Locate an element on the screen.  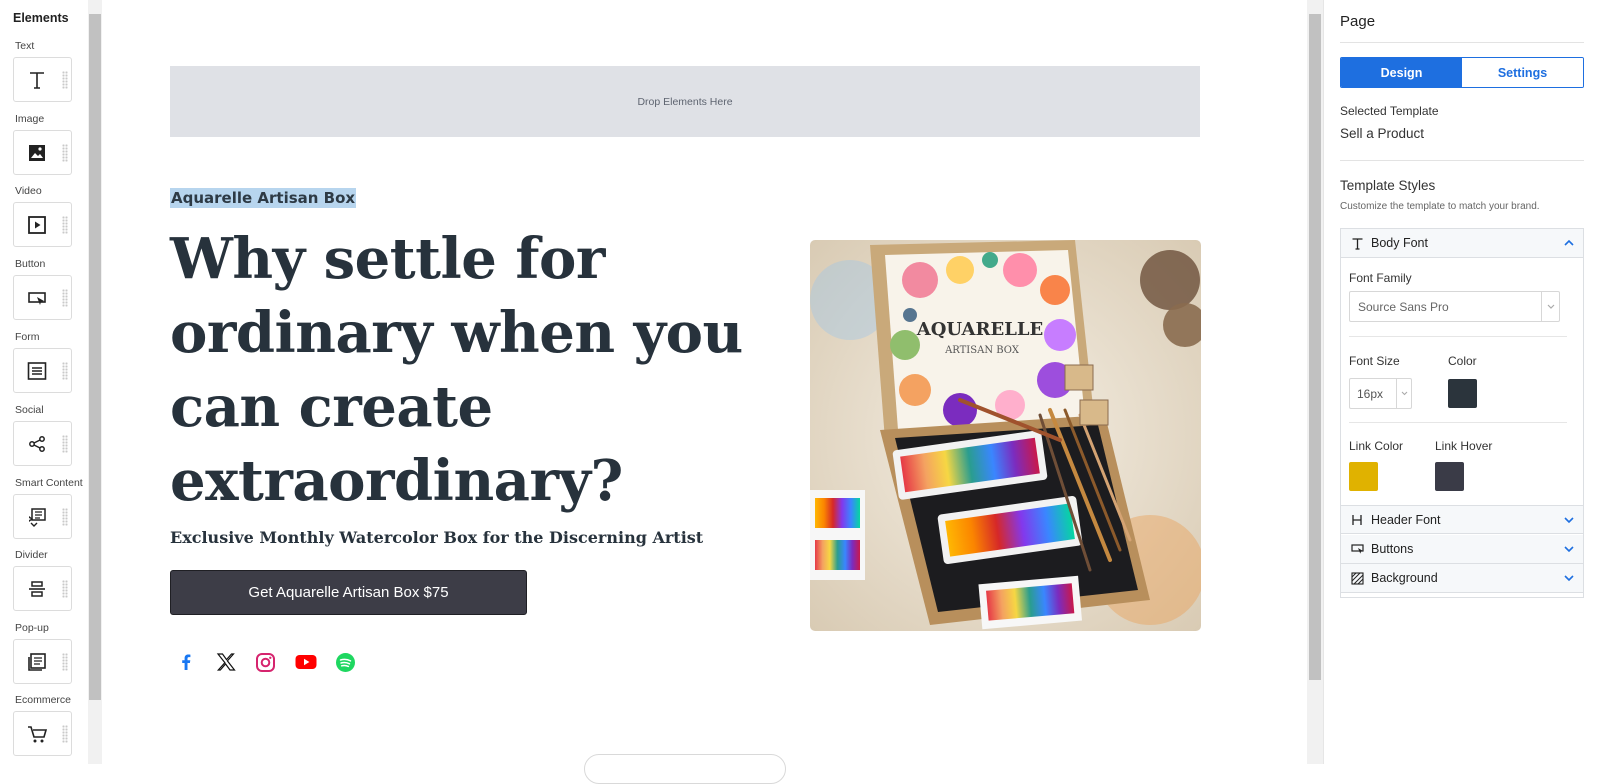
font-size-select: 16px is located at coordinates (1380, 393).